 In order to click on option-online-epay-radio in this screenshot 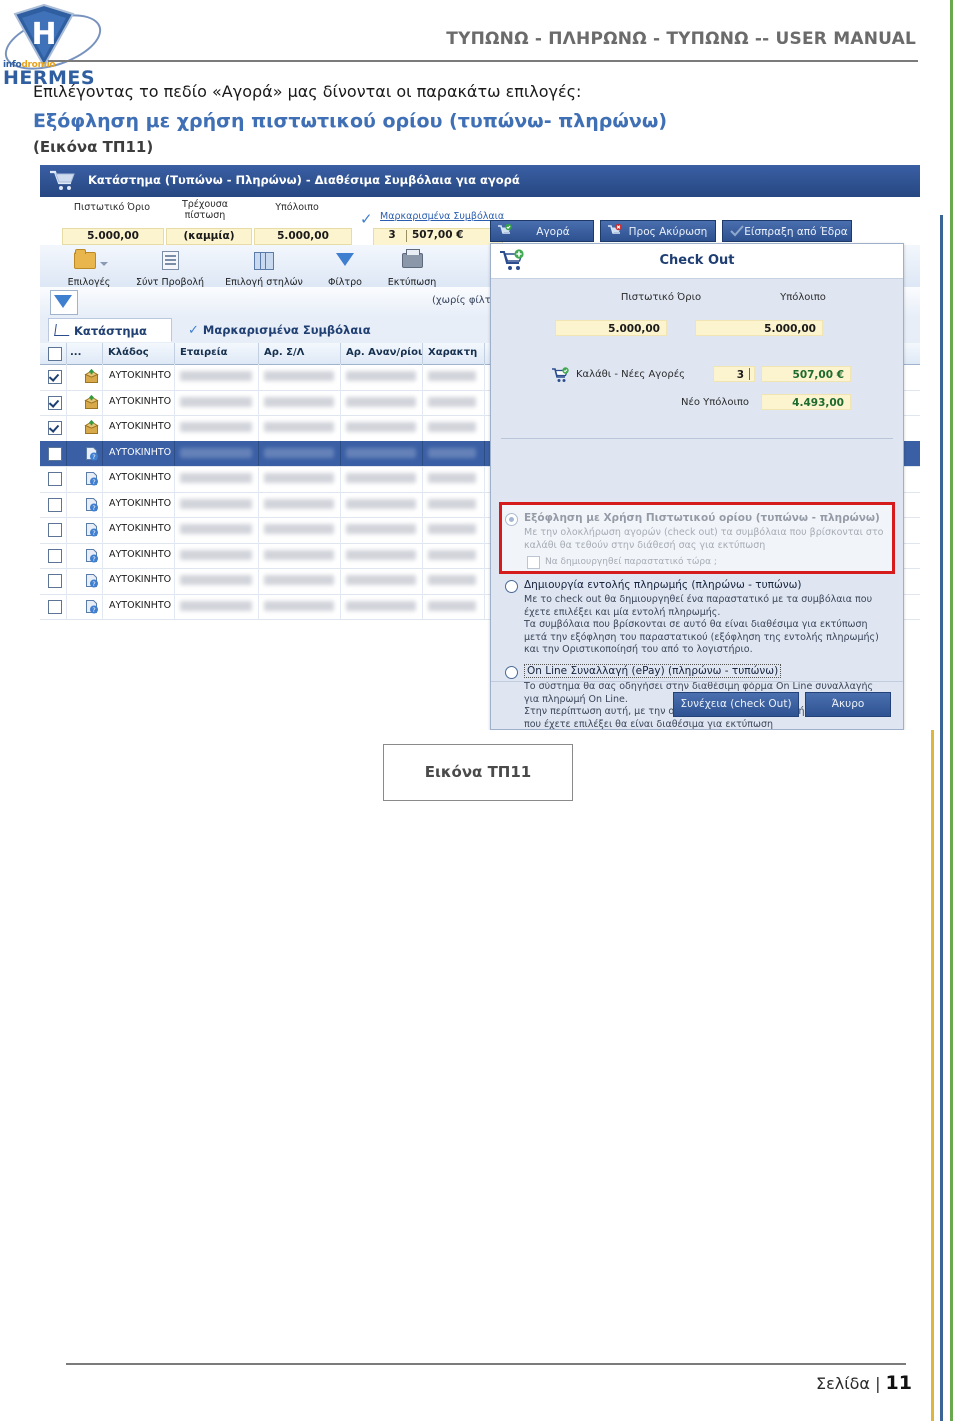, I will do `click(511, 672)`.